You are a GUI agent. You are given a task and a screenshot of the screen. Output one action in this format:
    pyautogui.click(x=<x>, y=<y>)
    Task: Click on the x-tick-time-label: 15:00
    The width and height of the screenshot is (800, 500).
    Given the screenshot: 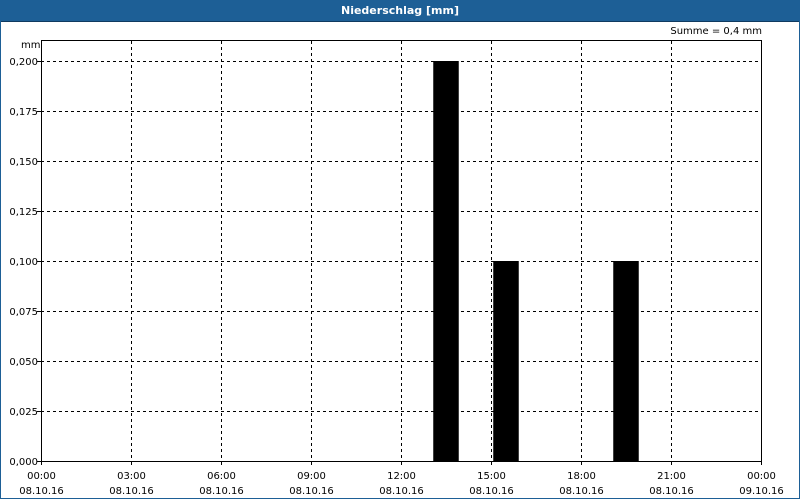 What is the action you would take?
    pyautogui.click(x=491, y=476)
    